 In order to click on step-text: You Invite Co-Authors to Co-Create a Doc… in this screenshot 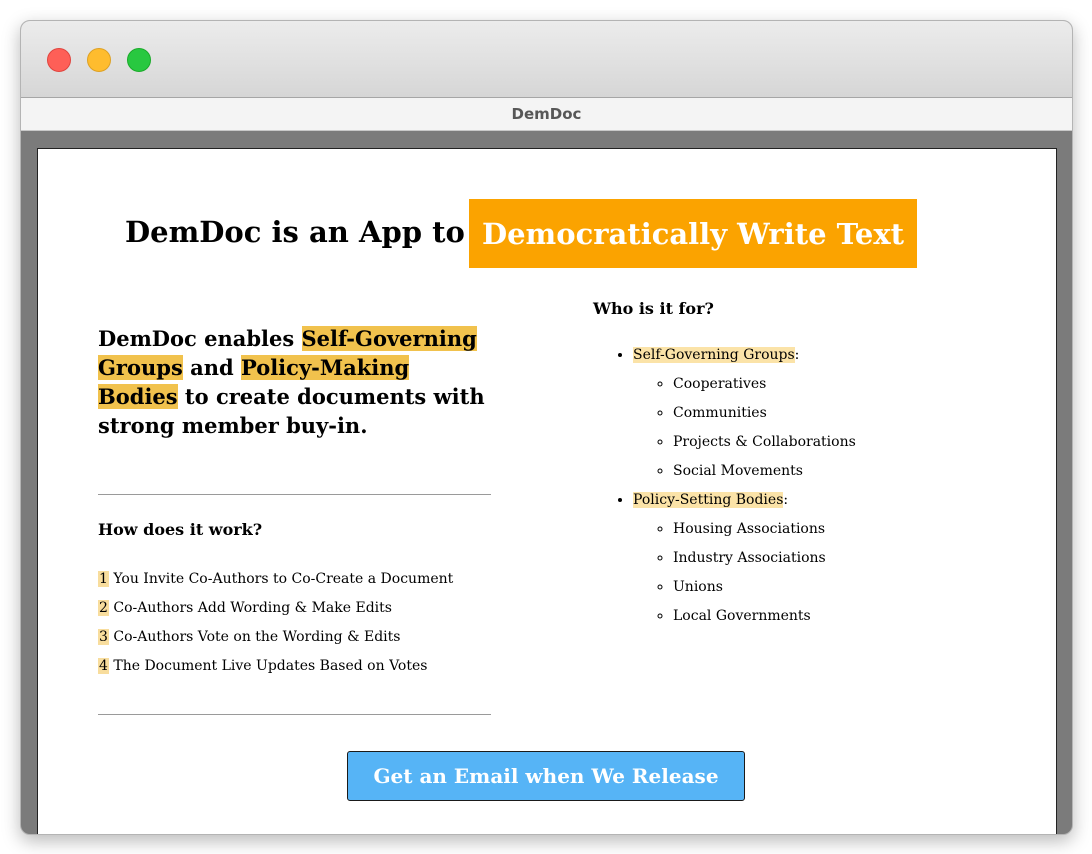, I will do `click(281, 579)`.